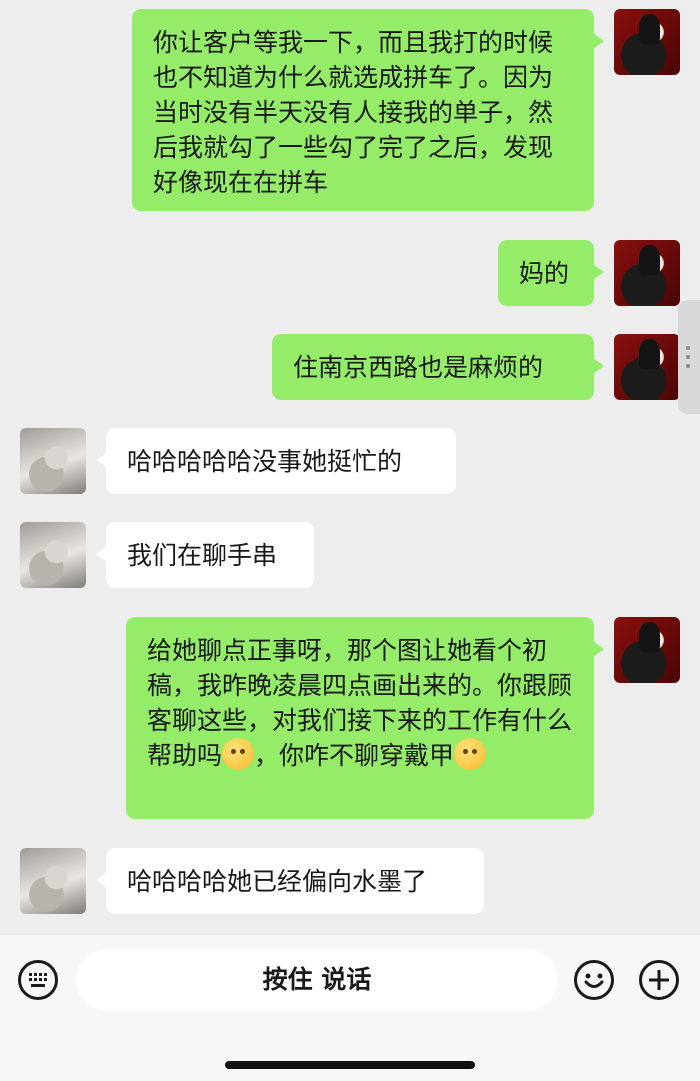 The image size is (700, 1081). Describe the element at coordinates (238, 754) in the screenshot. I see `flushed-face-icon` at that location.